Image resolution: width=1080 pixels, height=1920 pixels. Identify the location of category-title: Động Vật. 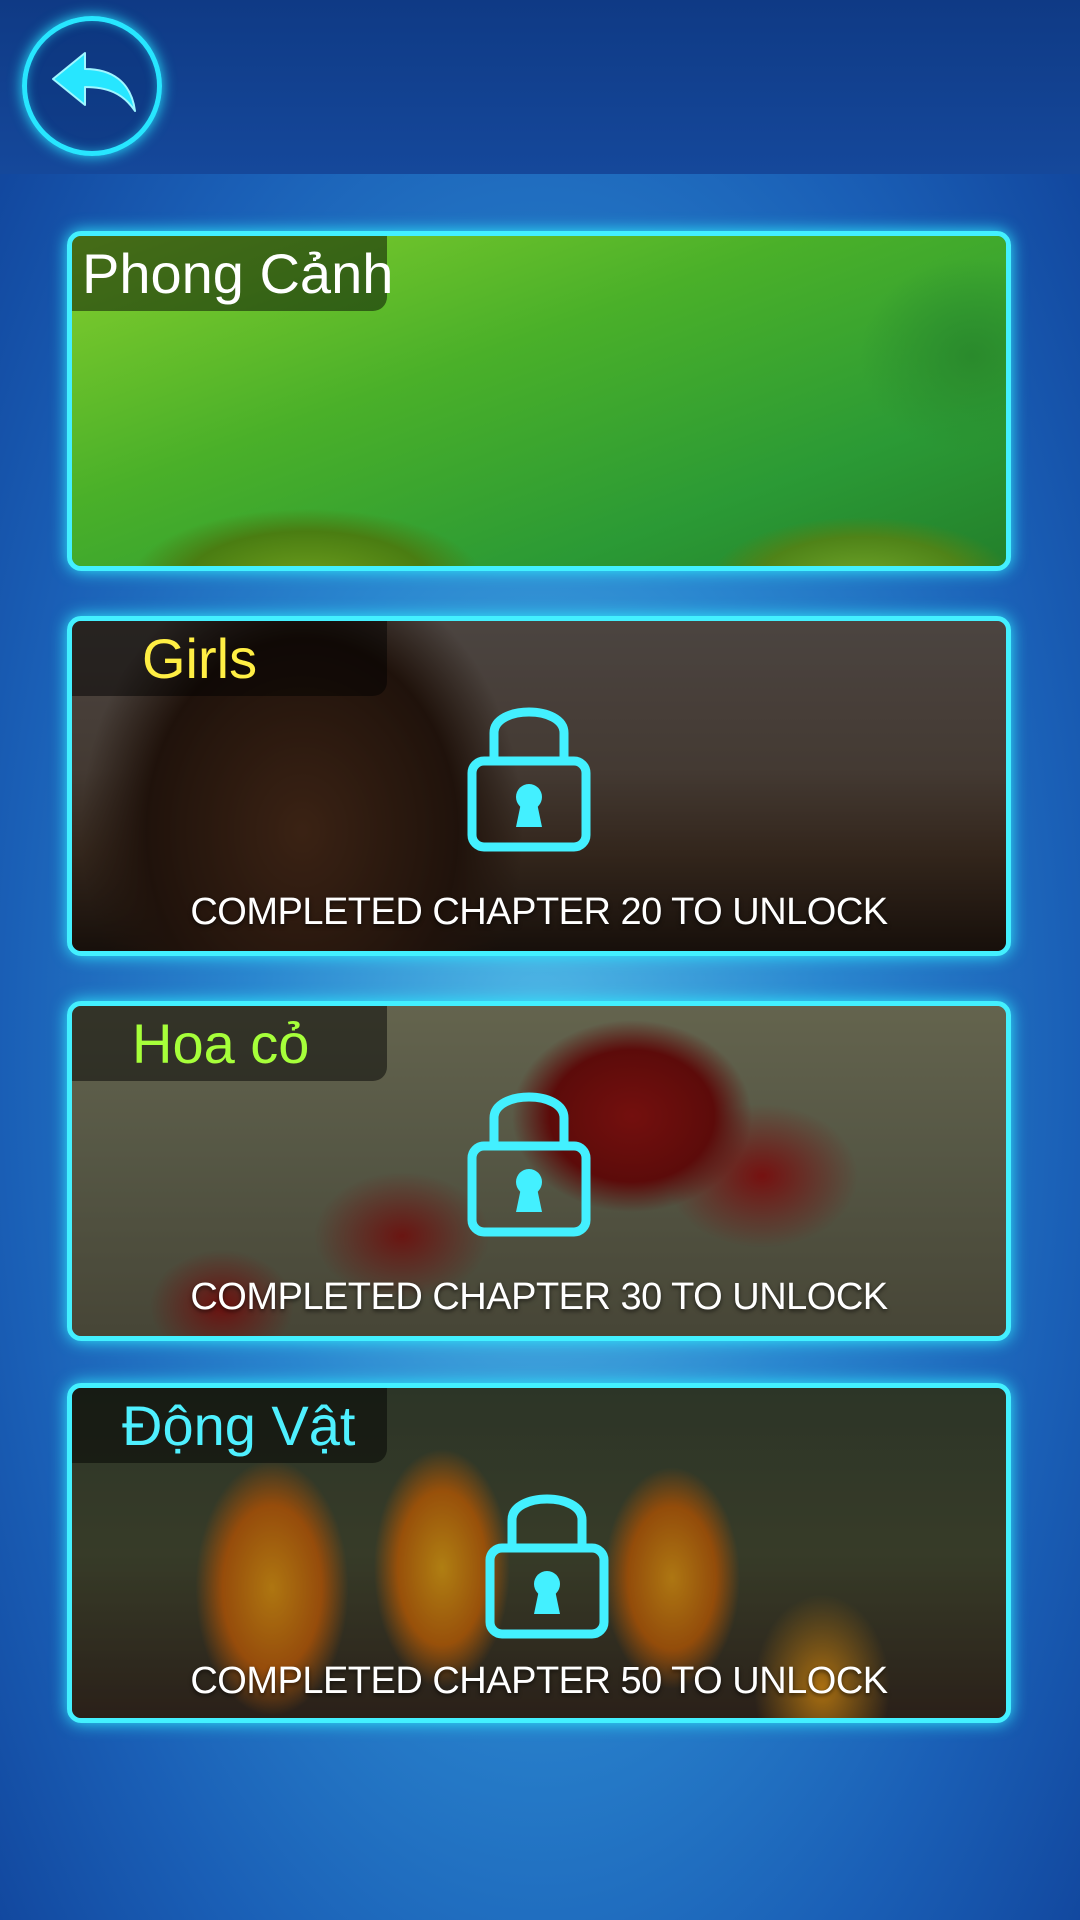
(239, 1425).